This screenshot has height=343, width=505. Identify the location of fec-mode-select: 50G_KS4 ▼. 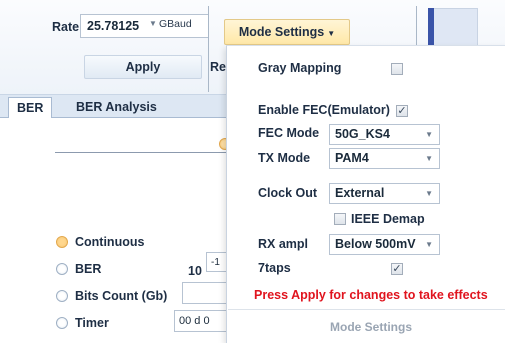
(384, 134).